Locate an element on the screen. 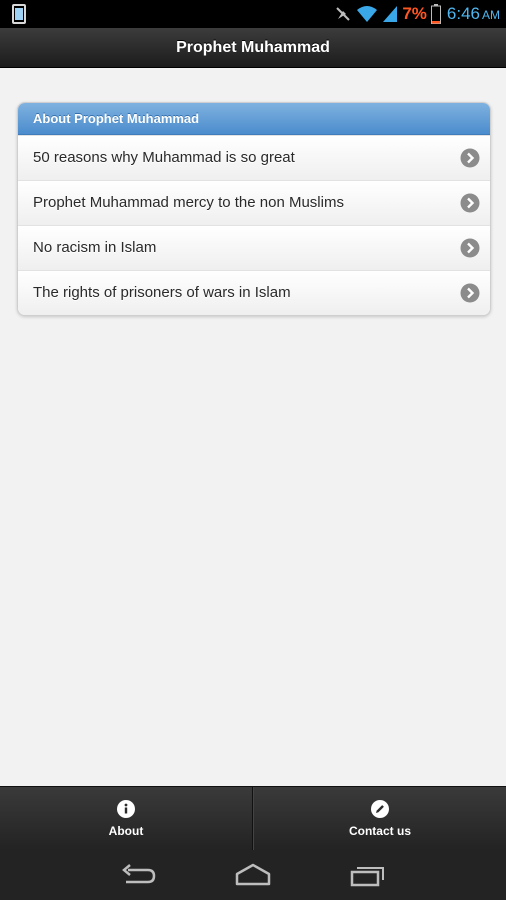  list-item-label: The rights of prisoners of wars in Islam is located at coordinates (162, 292).